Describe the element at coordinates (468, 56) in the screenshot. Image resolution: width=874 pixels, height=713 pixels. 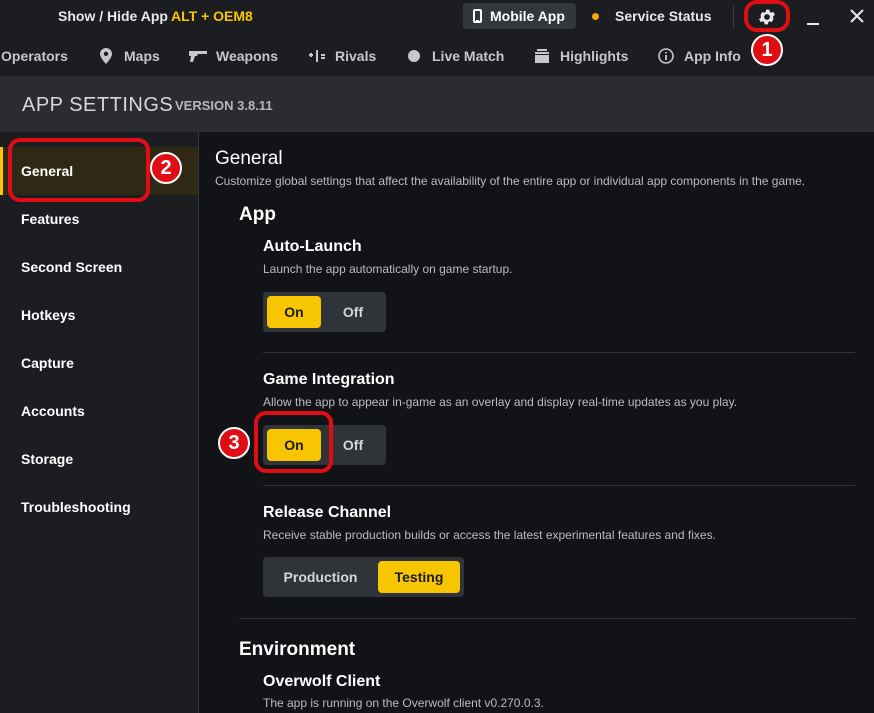
I see `nav-label: Live Match` at that location.